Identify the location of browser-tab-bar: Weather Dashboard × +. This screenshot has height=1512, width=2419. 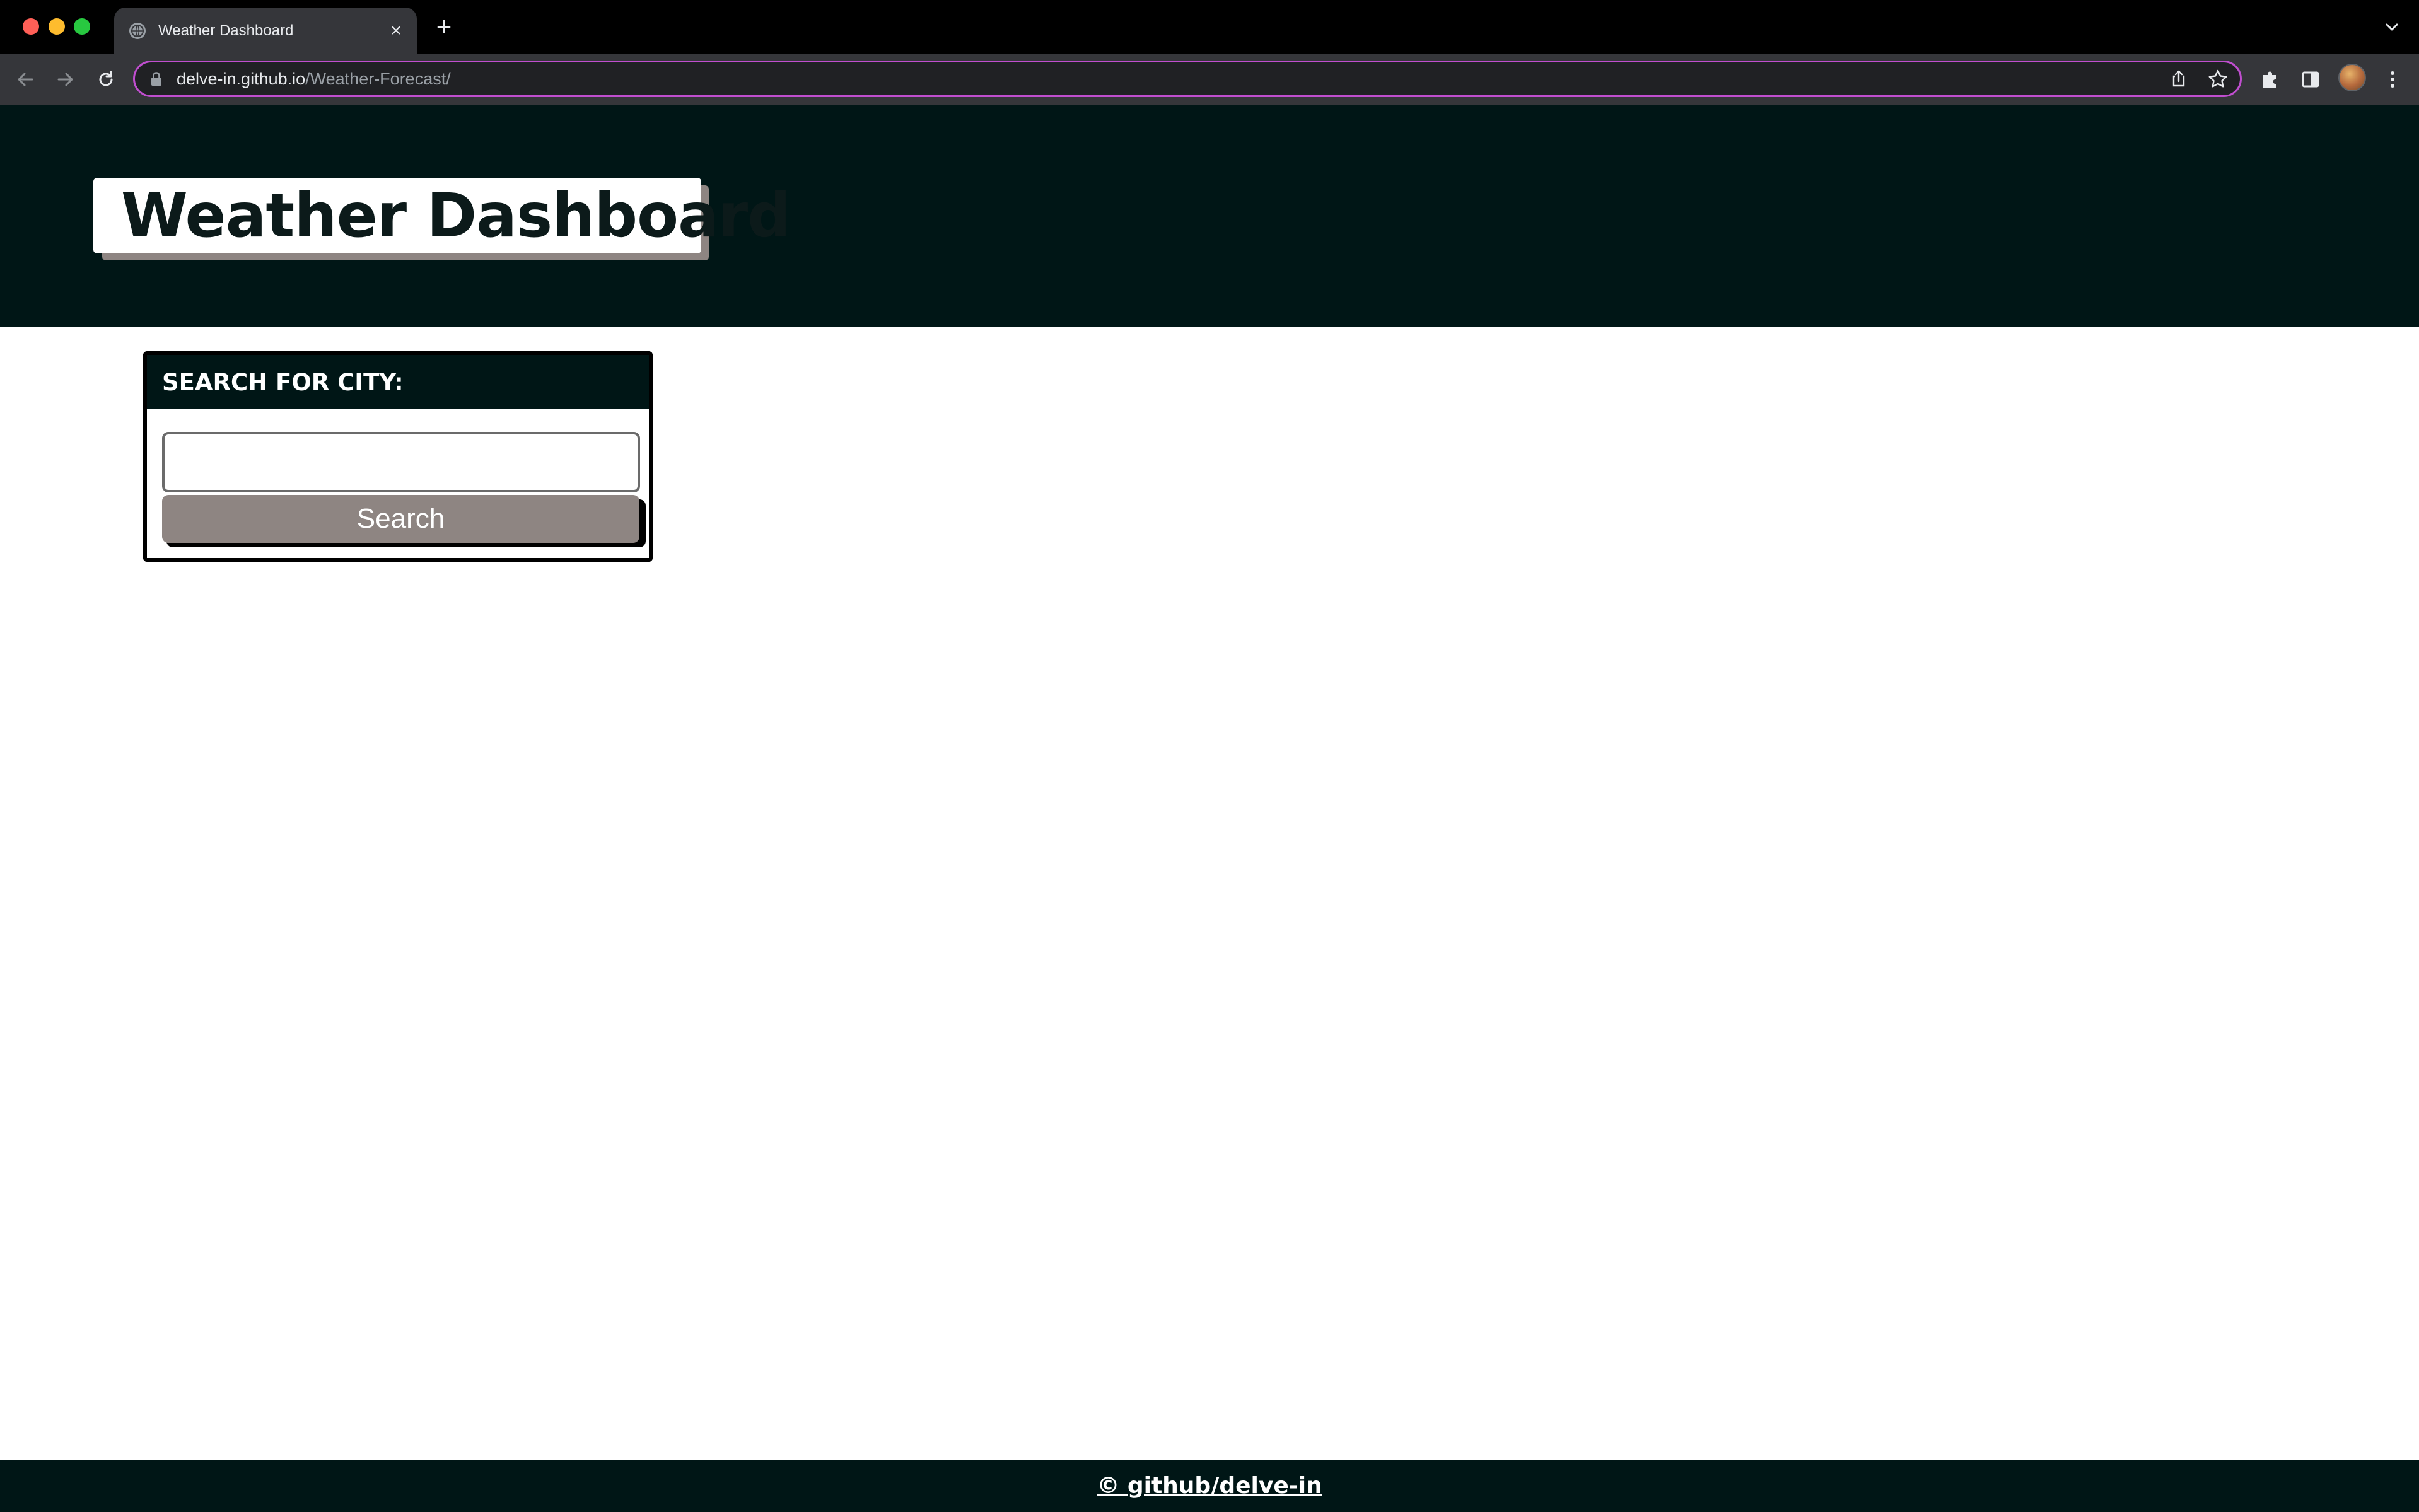
(1209, 27).